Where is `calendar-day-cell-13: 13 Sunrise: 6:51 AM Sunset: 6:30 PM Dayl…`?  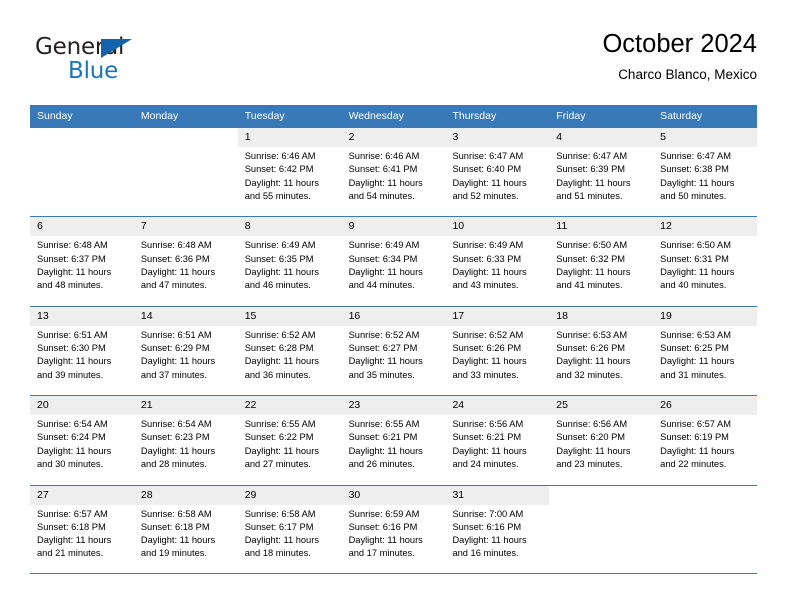
calendar-day-cell-13: 13 Sunrise: 6:51 AM Sunset: 6:30 PM Dayl… is located at coordinates (82, 351).